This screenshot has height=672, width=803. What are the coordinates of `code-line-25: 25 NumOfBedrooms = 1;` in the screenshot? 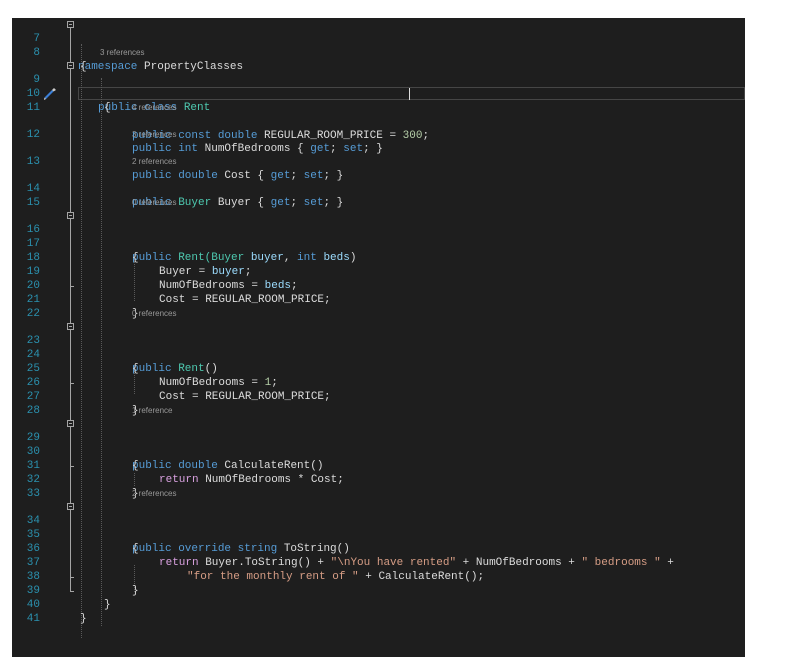 It's located at (378, 368).